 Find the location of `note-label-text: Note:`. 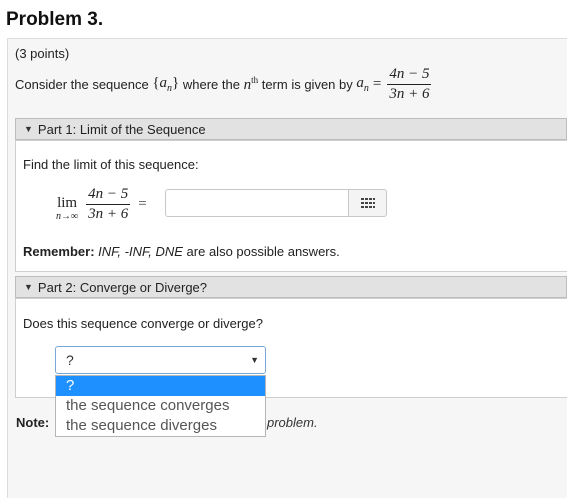

note-label-text: Note: is located at coordinates (33, 422).